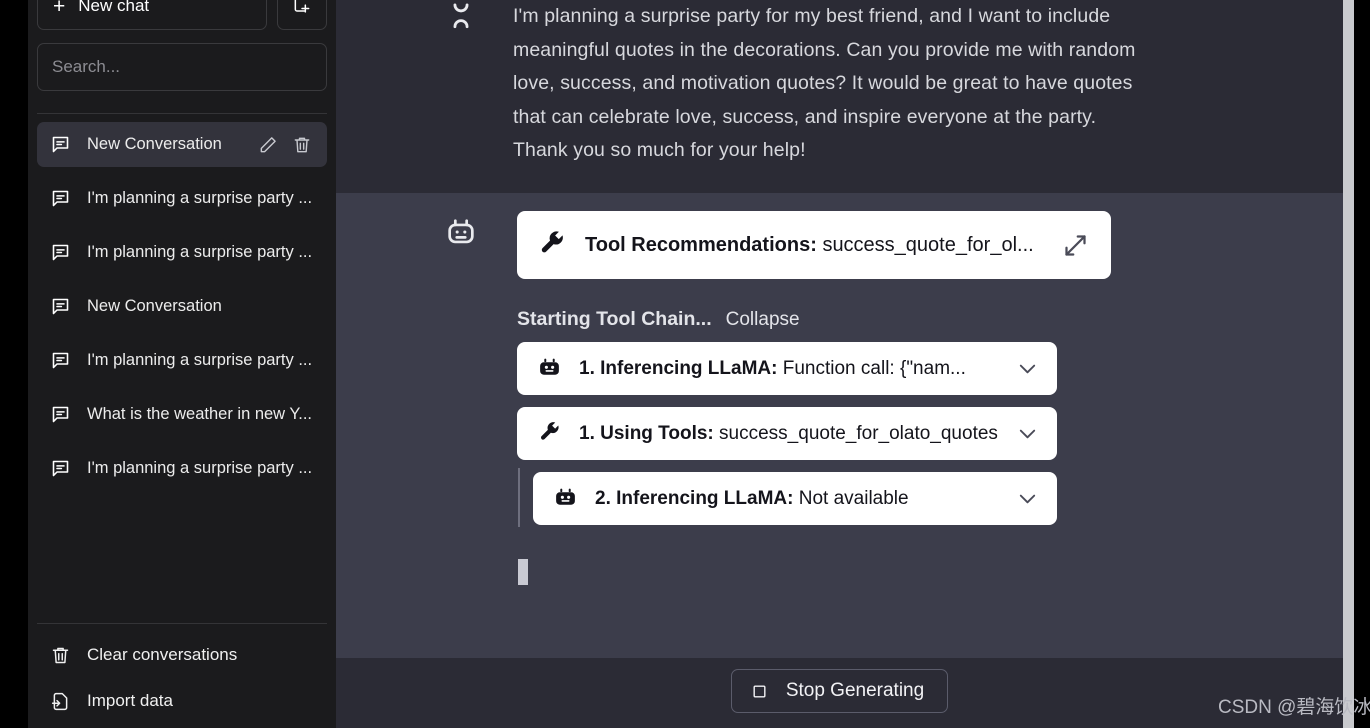 Image resolution: width=1370 pixels, height=728 pixels. Describe the element at coordinates (182, 701) in the screenshot. I see `import-data-button: Import data` at that location.